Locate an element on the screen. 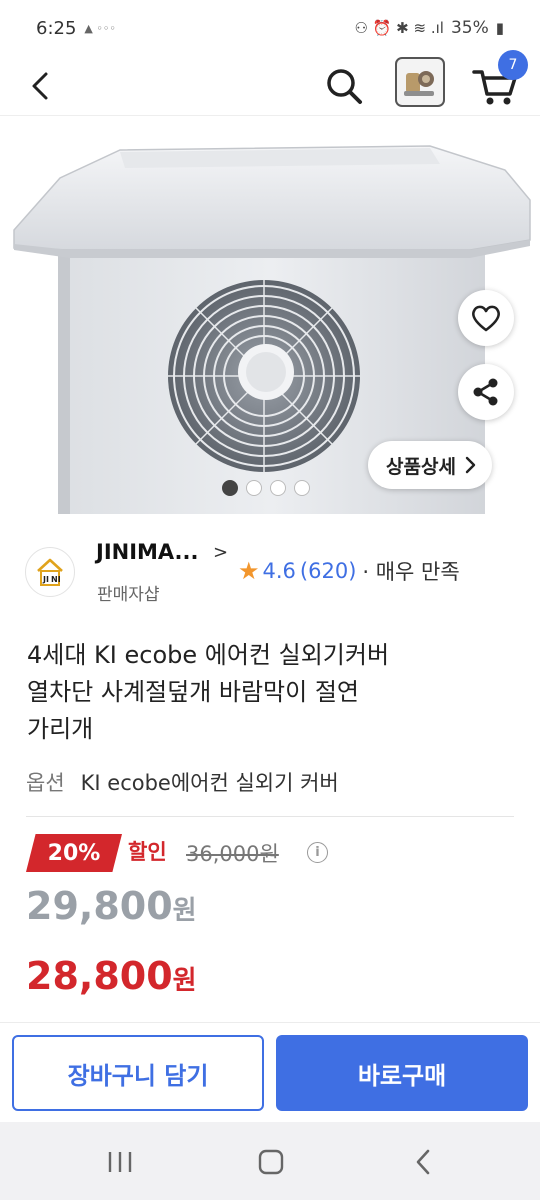 Image resolution: width=540 pixels, height=1200 pixels. product-thumbnail-icon is located at coordinates (419, 83).